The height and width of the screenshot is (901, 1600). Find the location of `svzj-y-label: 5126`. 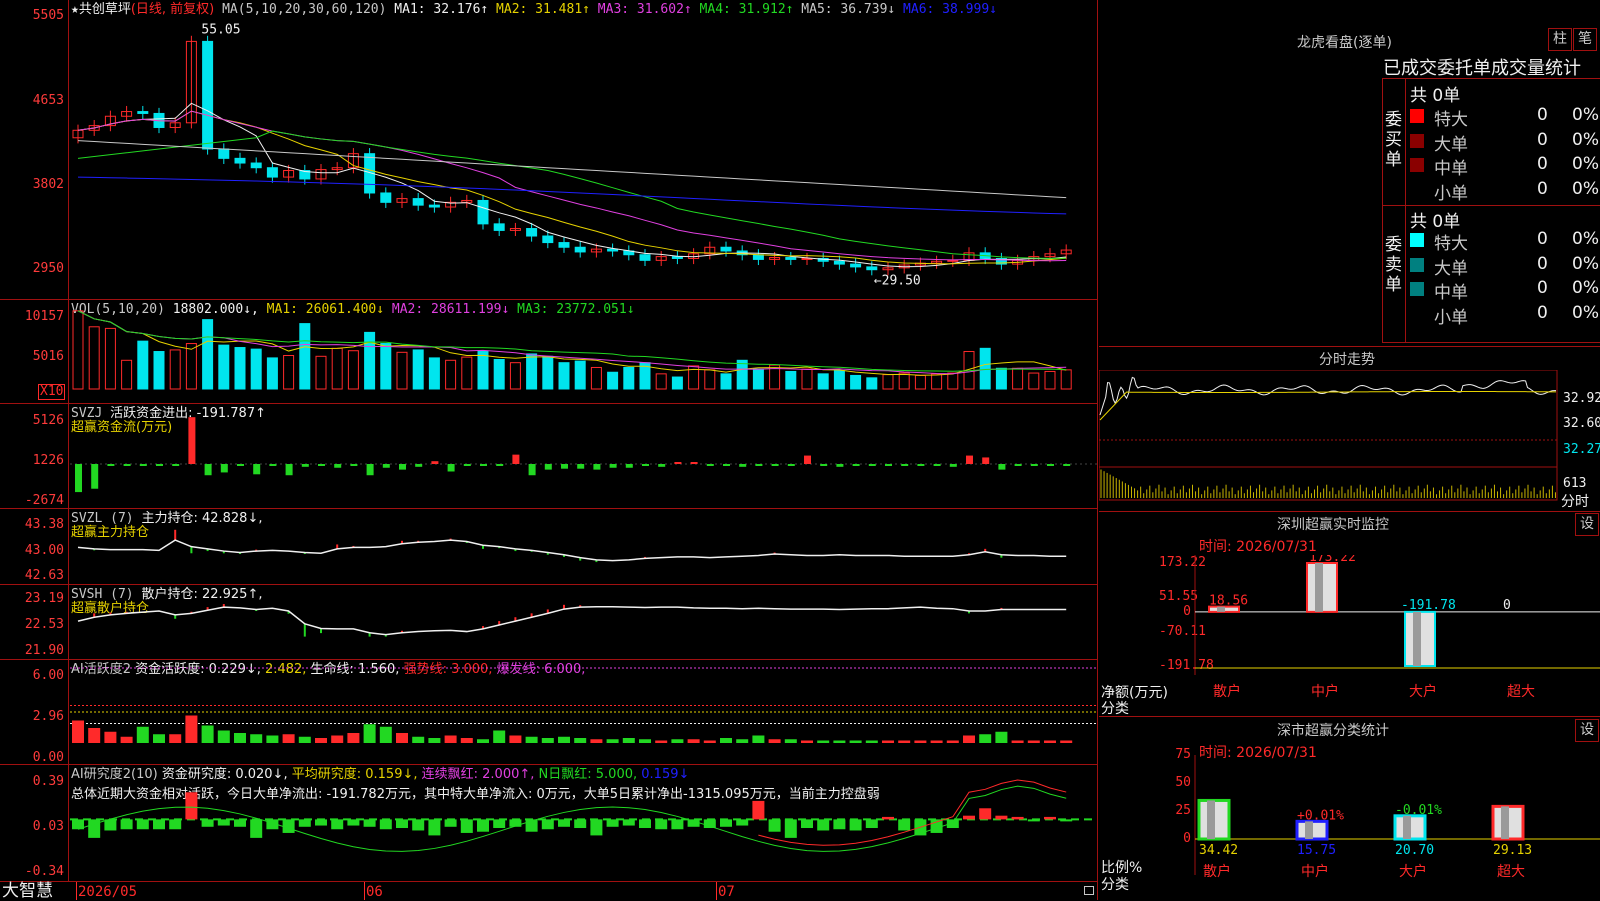

svzj-y-label: 5126 is located at coordinates (48, 420).